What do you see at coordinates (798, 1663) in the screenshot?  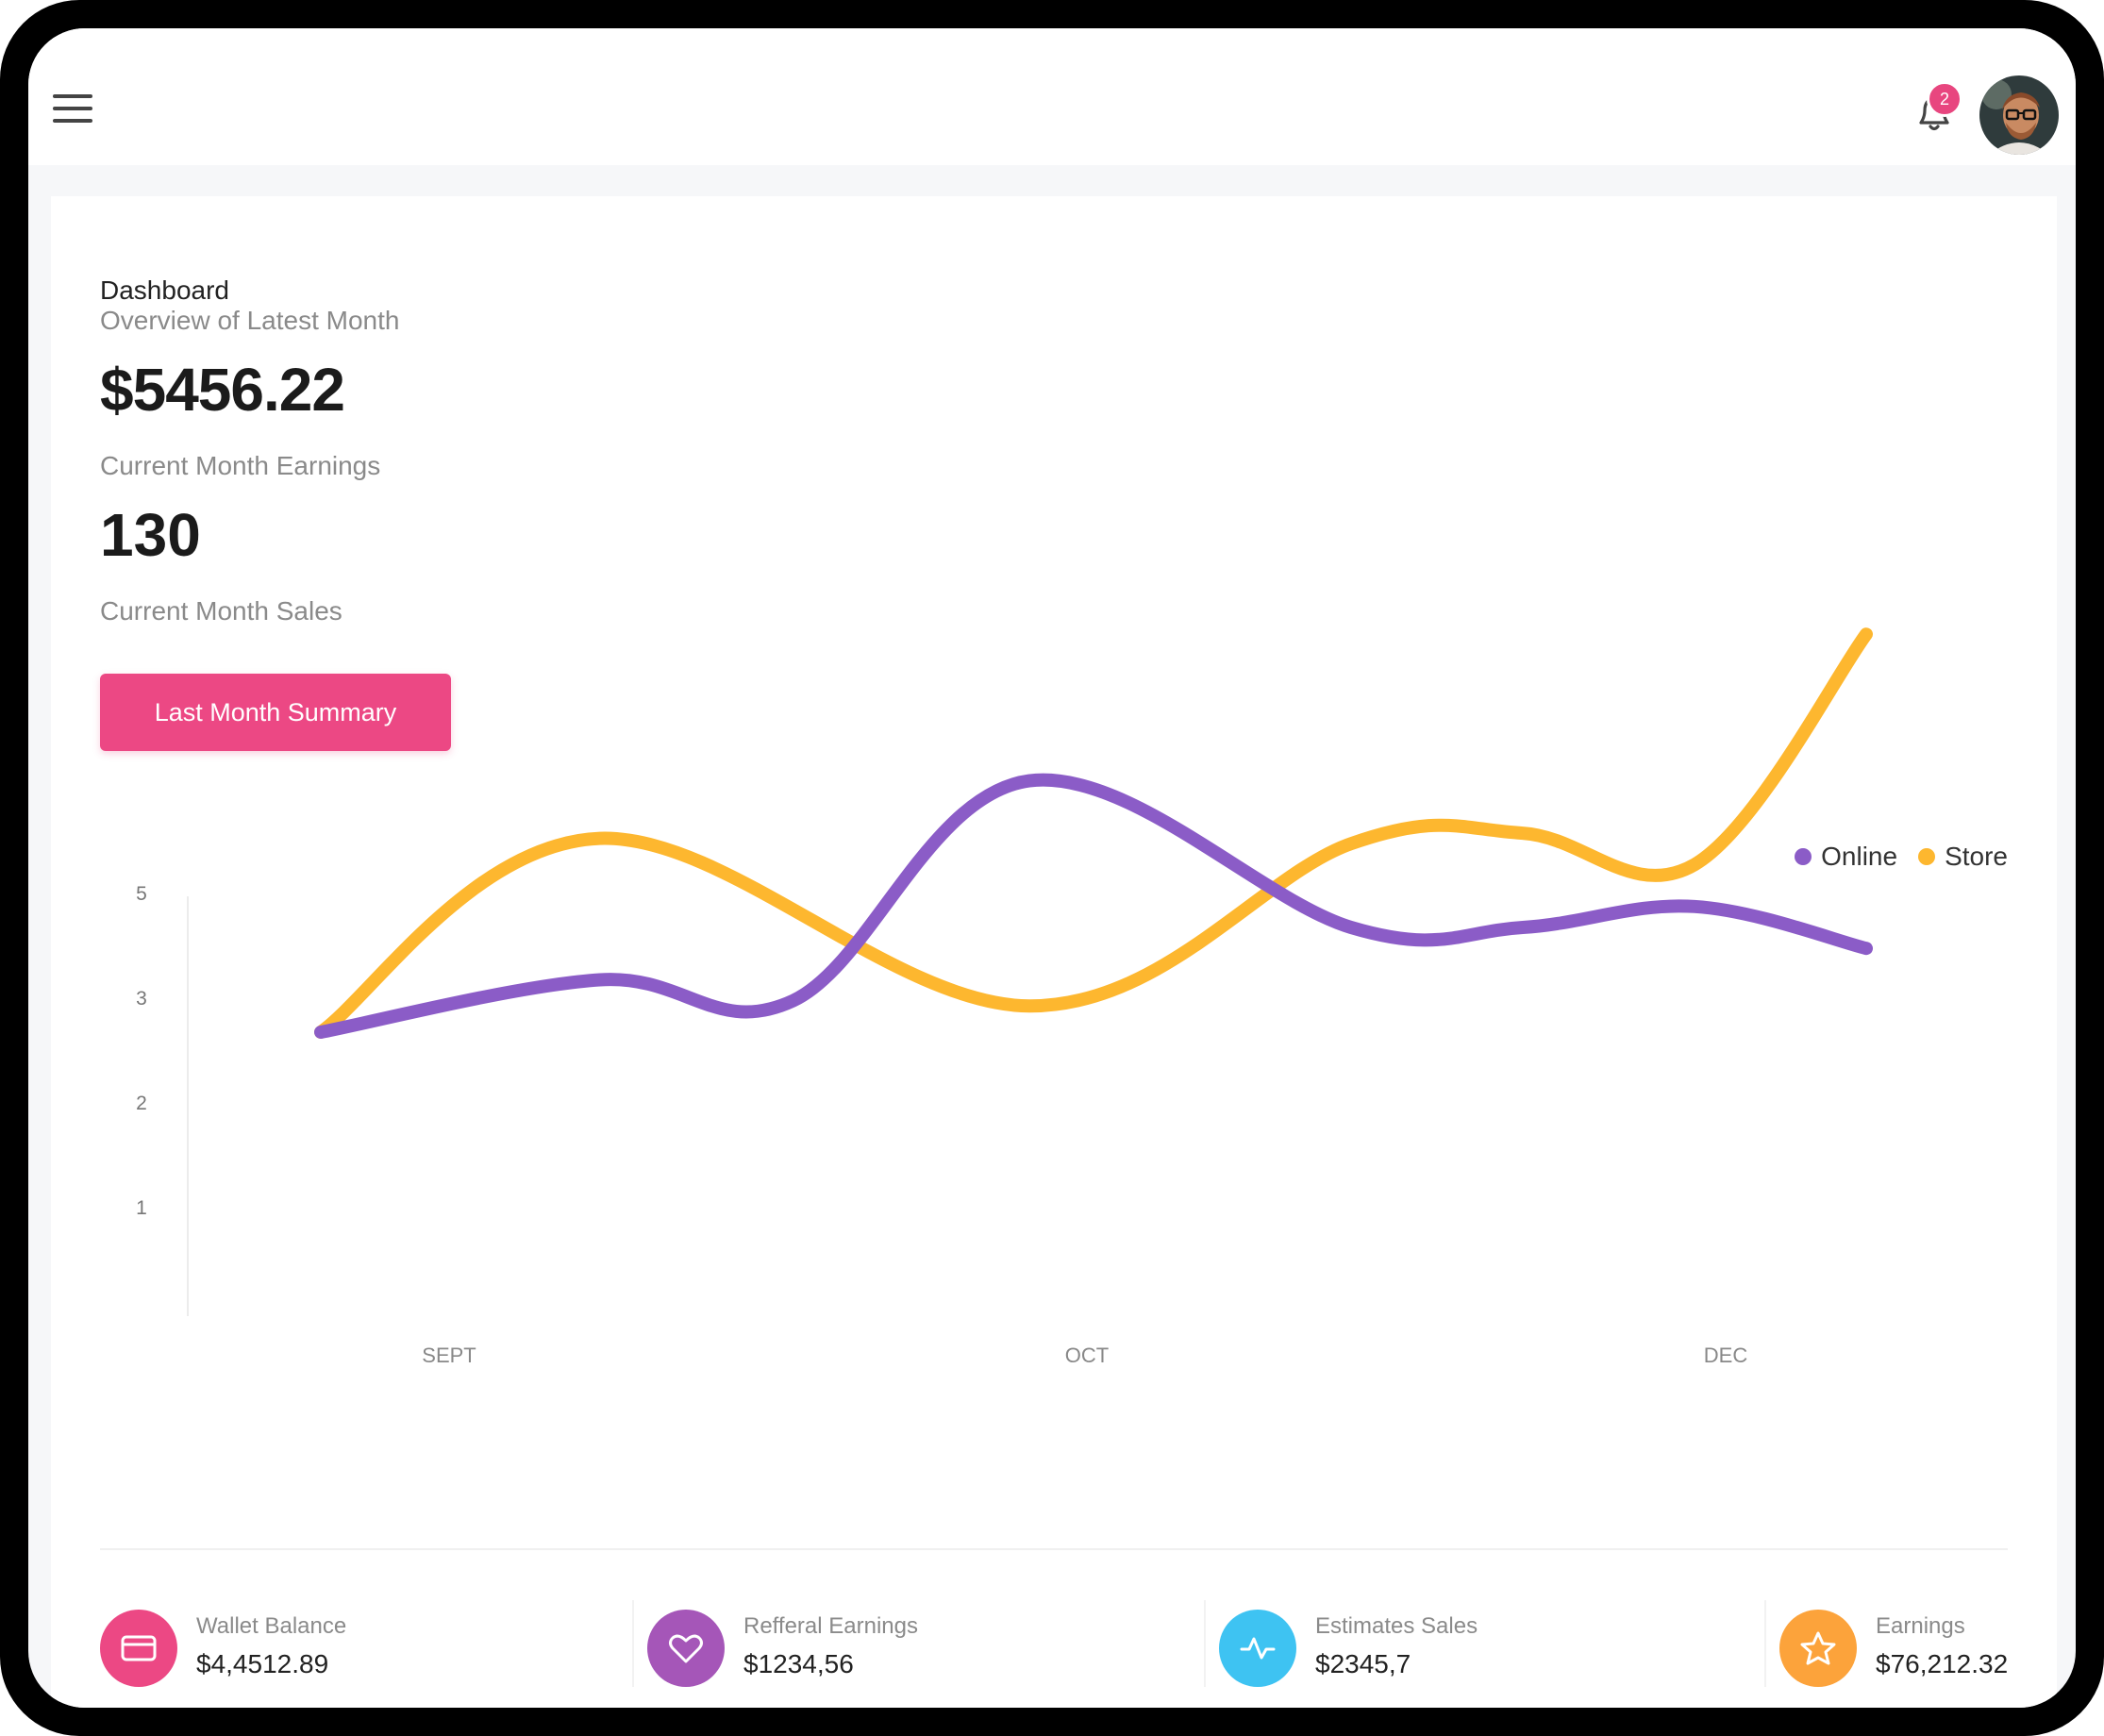 I see `stat-value: $1234,56` at bounding box center [798, 1663].